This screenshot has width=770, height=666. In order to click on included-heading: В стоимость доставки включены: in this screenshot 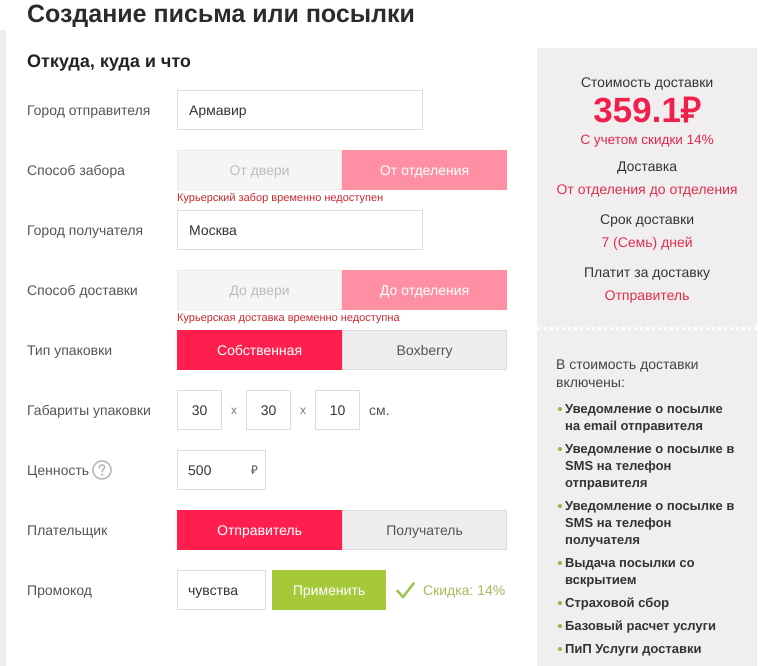, I will do `click(628, 373)`.